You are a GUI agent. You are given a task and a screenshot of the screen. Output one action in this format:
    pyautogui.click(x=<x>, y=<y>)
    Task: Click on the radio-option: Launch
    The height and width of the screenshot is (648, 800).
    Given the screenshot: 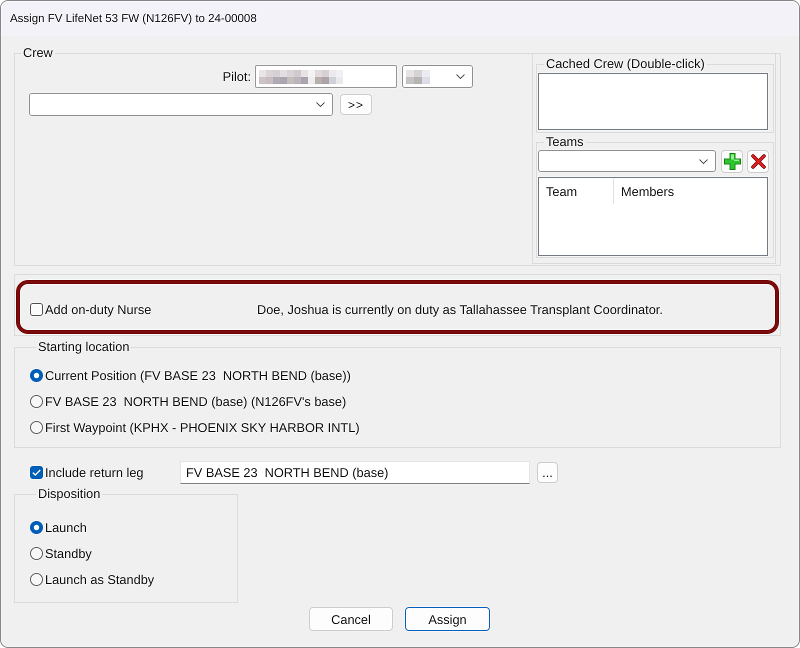 What is the action you would take?
    pyautogui.click(x=58, y=527)
    